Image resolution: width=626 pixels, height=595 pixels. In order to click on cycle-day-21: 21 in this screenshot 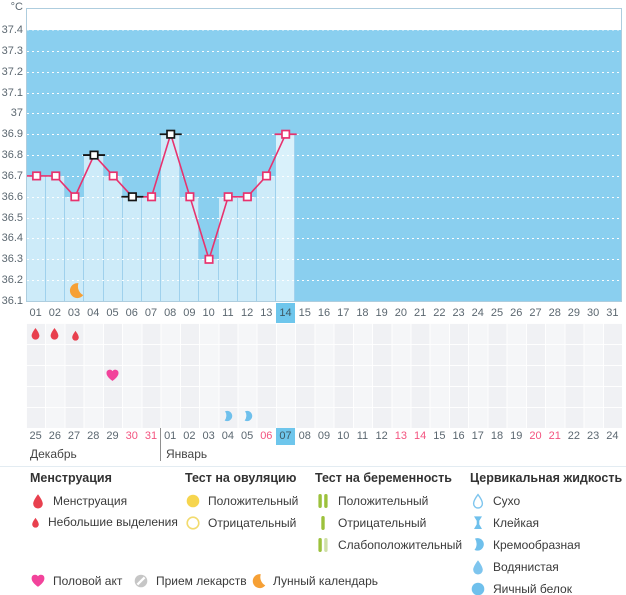, I will do `click(420, 313)`.